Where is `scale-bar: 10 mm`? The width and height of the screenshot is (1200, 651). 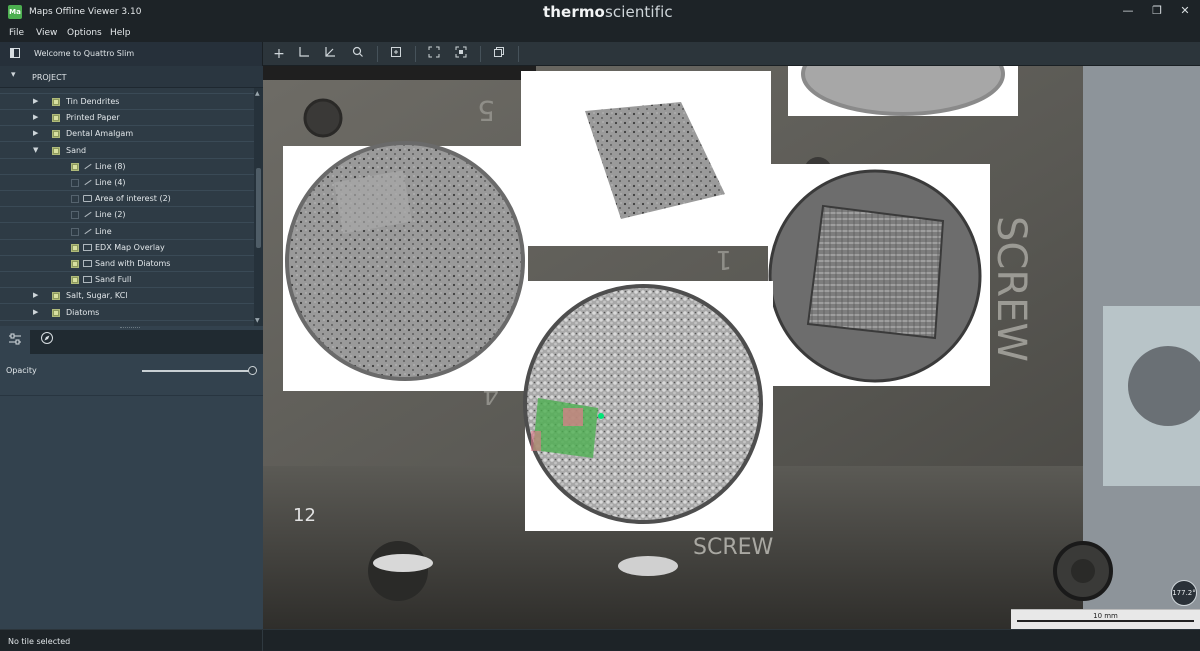
scale-bar: 10 mm is located at coordinates (1105, 619).